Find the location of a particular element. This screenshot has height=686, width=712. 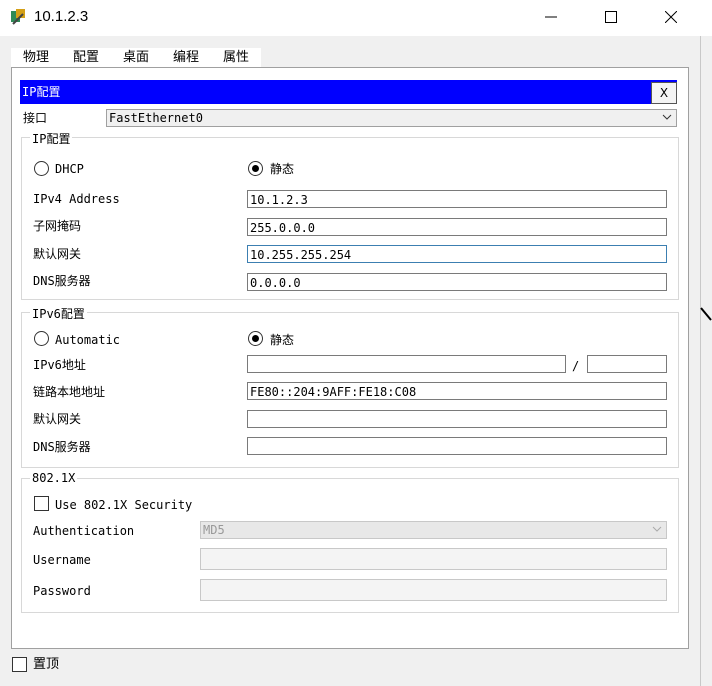

tab-physical: 物理 is located at coordinates (36, 58).